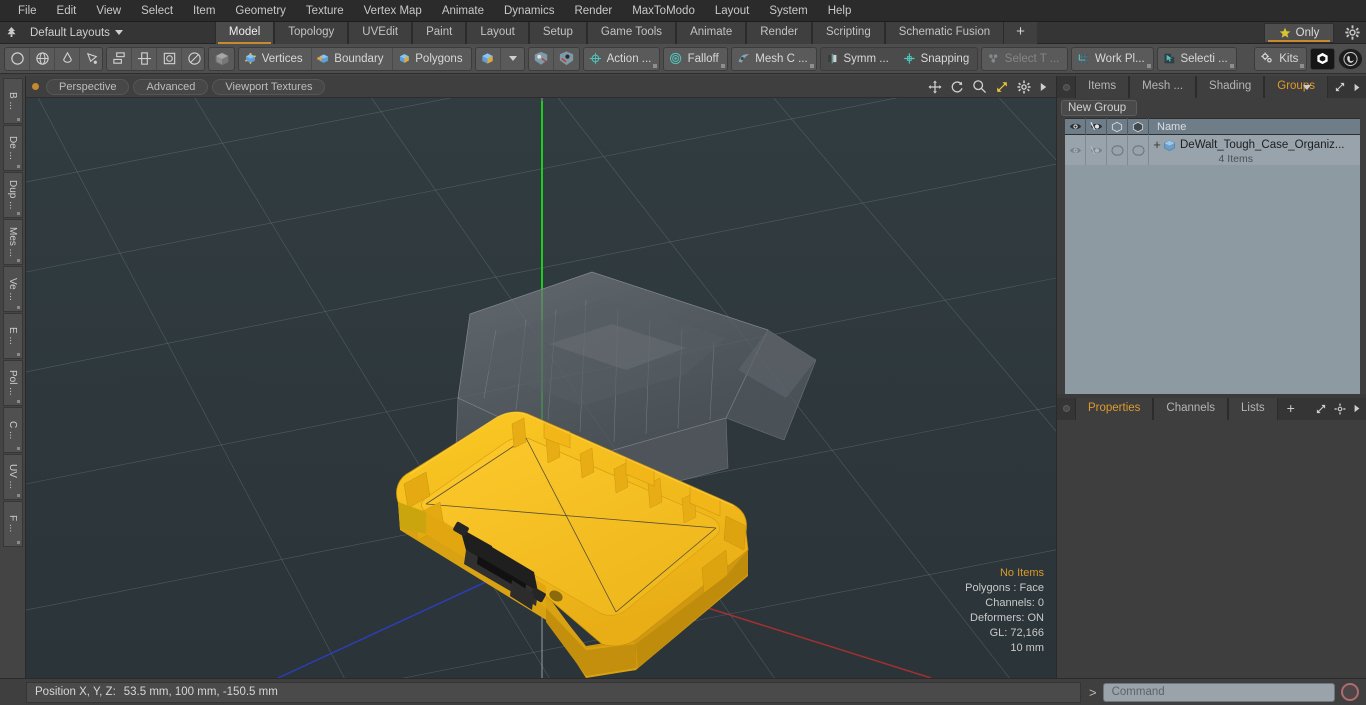  I want to click on cube-grey-icon, so click(221, 59).